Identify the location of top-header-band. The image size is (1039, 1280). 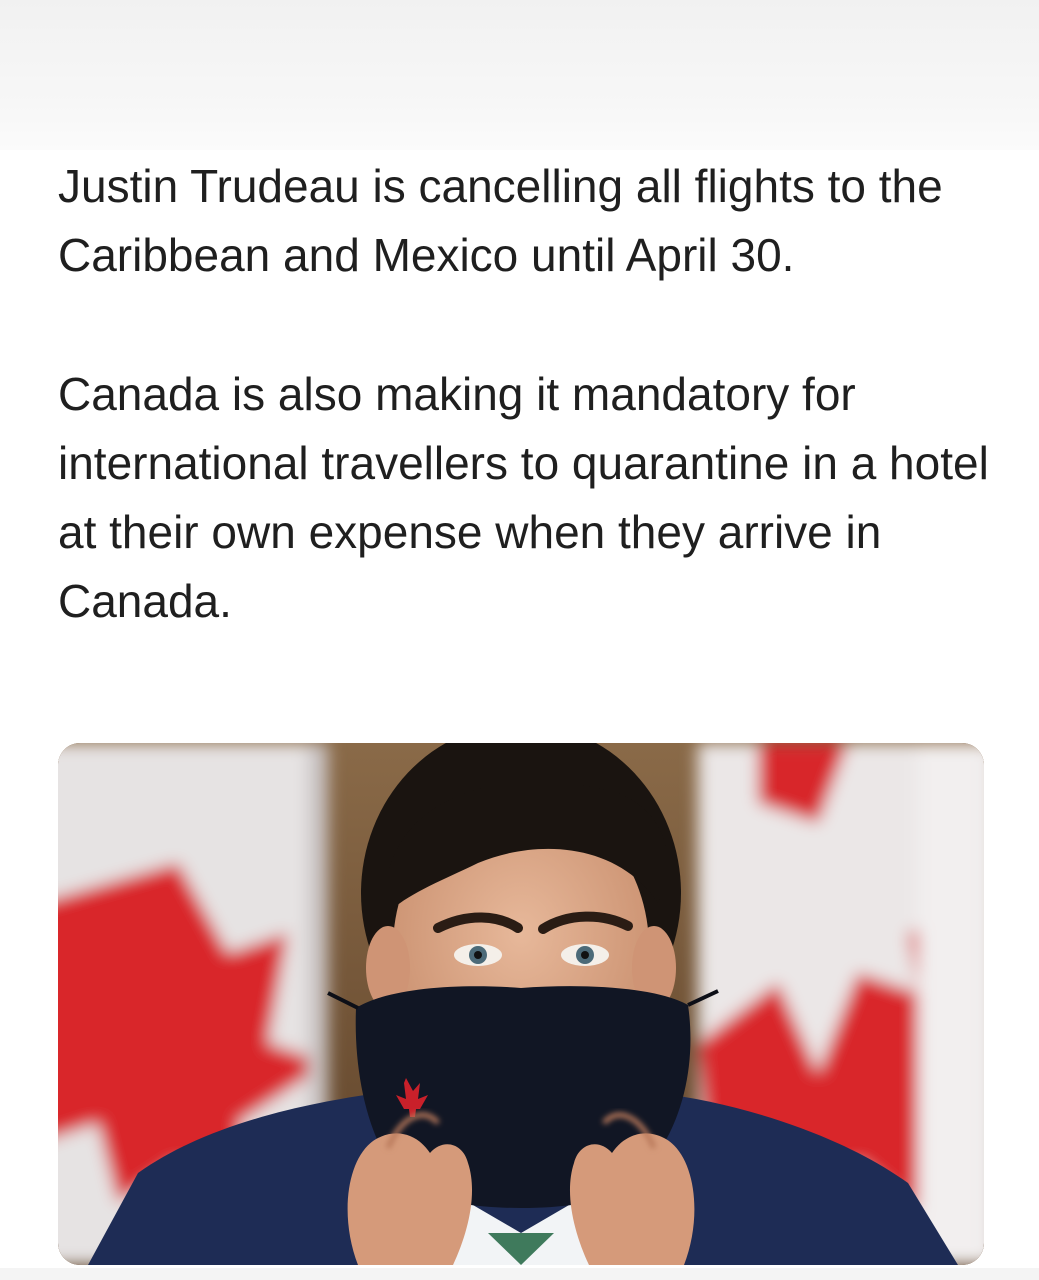
(519, 75).